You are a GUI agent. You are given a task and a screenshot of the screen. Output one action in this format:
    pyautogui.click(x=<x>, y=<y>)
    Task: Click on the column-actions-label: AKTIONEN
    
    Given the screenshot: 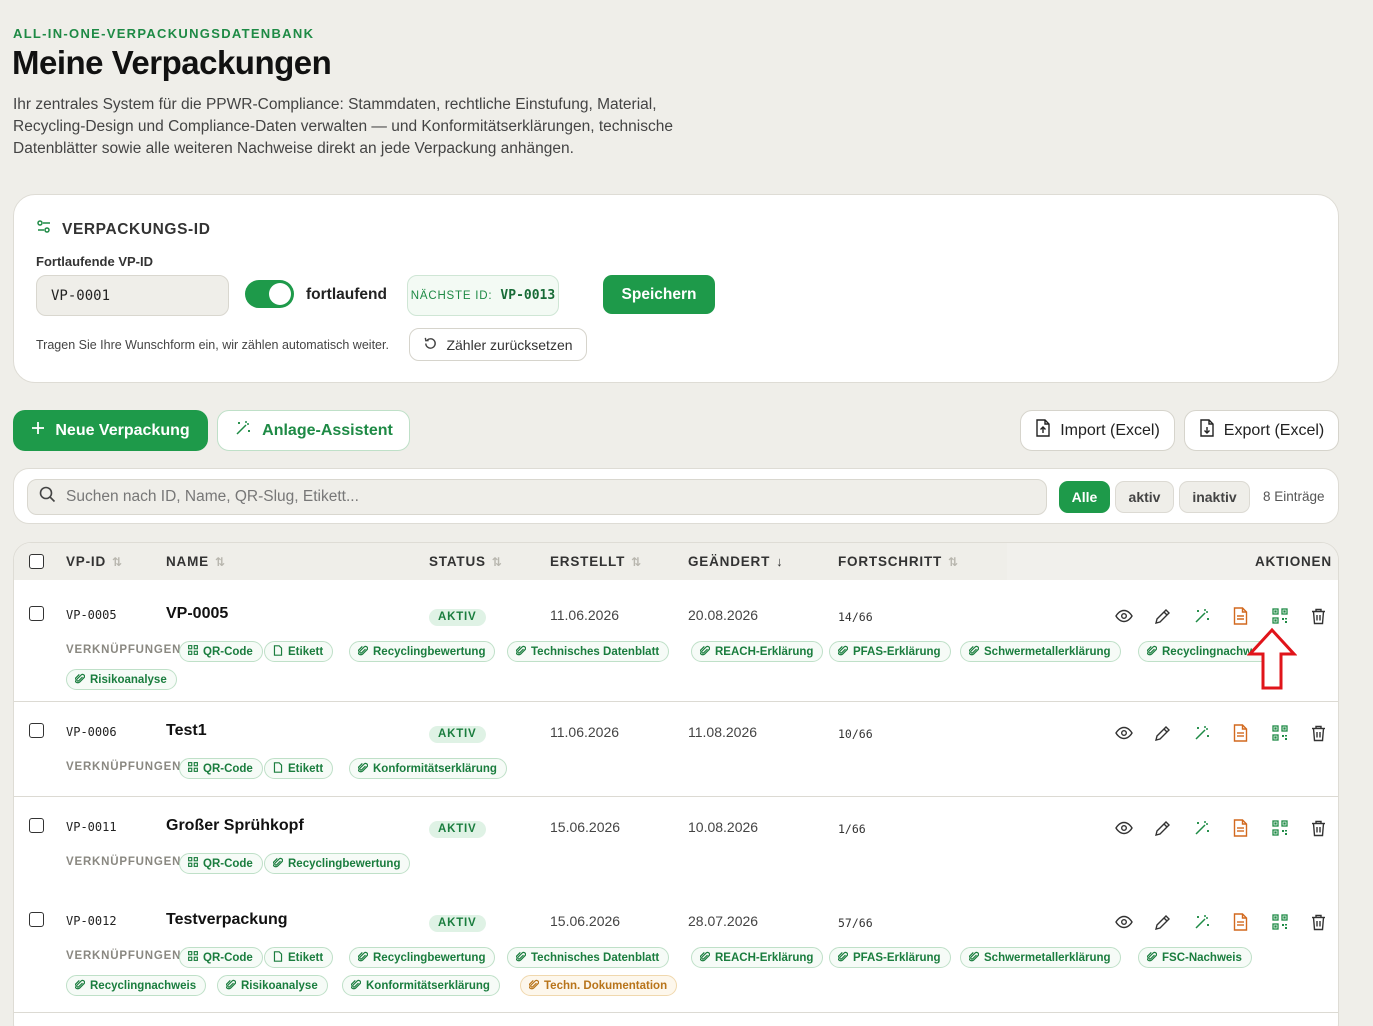 What is the action you would take?
    pyautogui.click(x=1293, y=561)
    